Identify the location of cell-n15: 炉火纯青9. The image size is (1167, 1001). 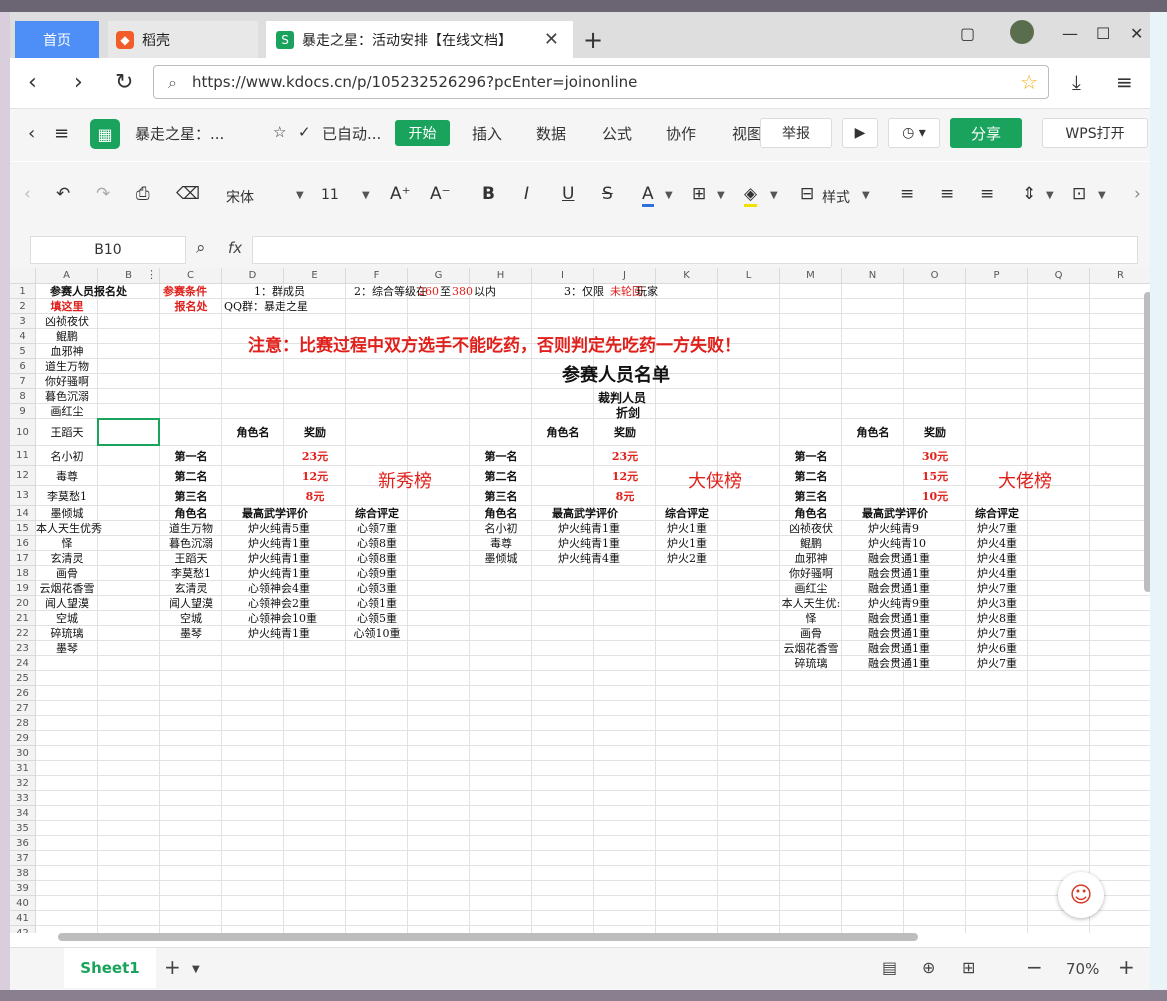
(893, 528).